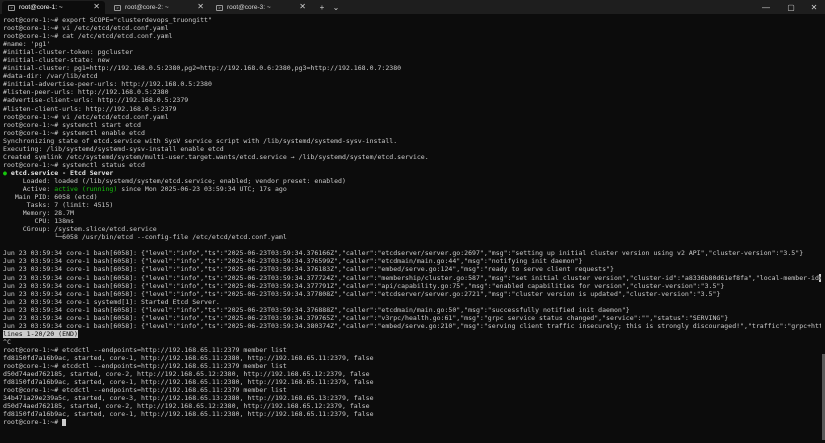 The width and height of the screenshot is (825, 443). What do you see at coordinates (322, 7) in the screenshot?
I see `new-tab-button: +` at bounding box center [322, 7].